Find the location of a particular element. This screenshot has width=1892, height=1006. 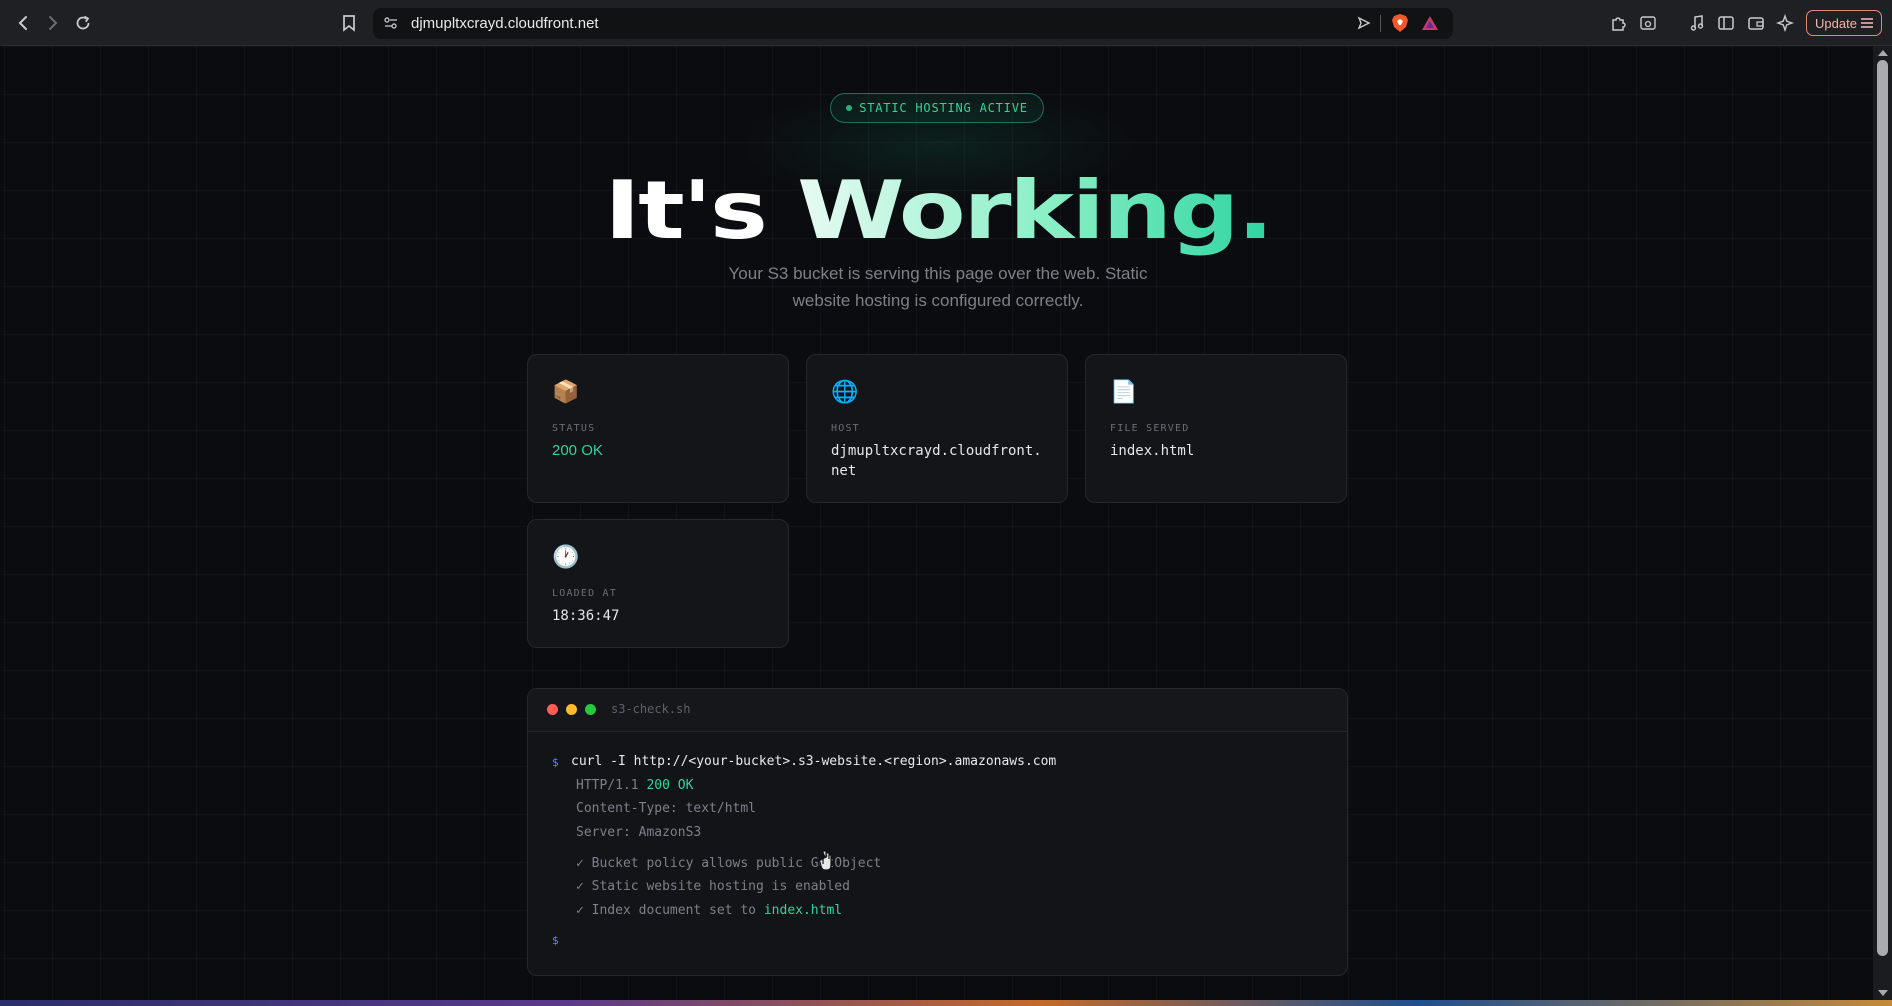

sidebar-icon is located at coordinates (1726, 23).